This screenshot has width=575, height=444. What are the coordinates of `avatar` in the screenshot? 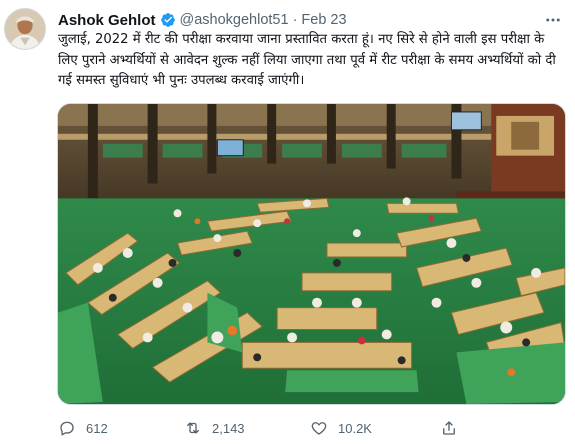 It's located at (25, 29).